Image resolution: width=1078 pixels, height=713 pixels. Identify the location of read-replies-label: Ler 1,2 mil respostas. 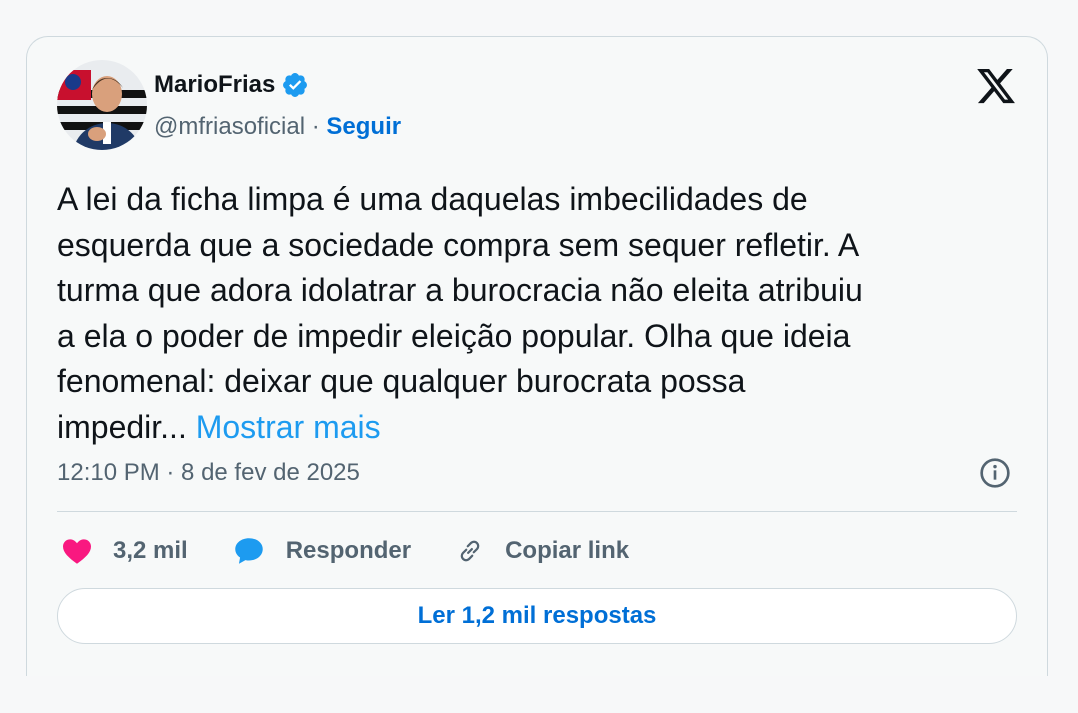
(537, 615).